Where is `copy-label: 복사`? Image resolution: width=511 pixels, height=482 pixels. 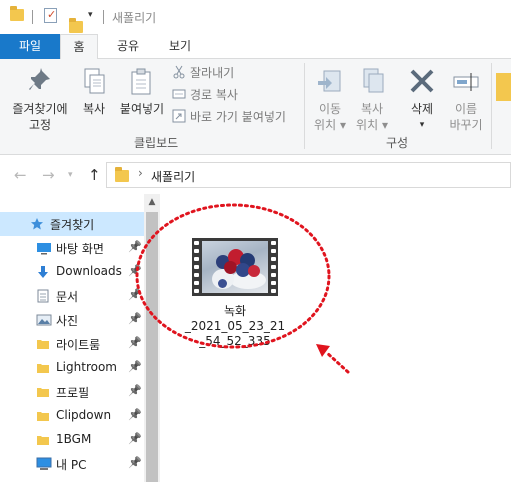 copy-label: 복사 is located at coordinates (94, 109).